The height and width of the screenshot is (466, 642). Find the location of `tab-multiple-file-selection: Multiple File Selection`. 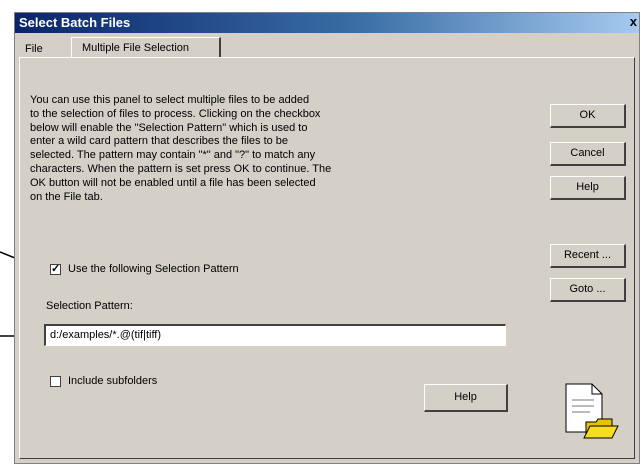

tab-multiple-file-selection: Multiple File Selection is located at coordinates (146, 47).